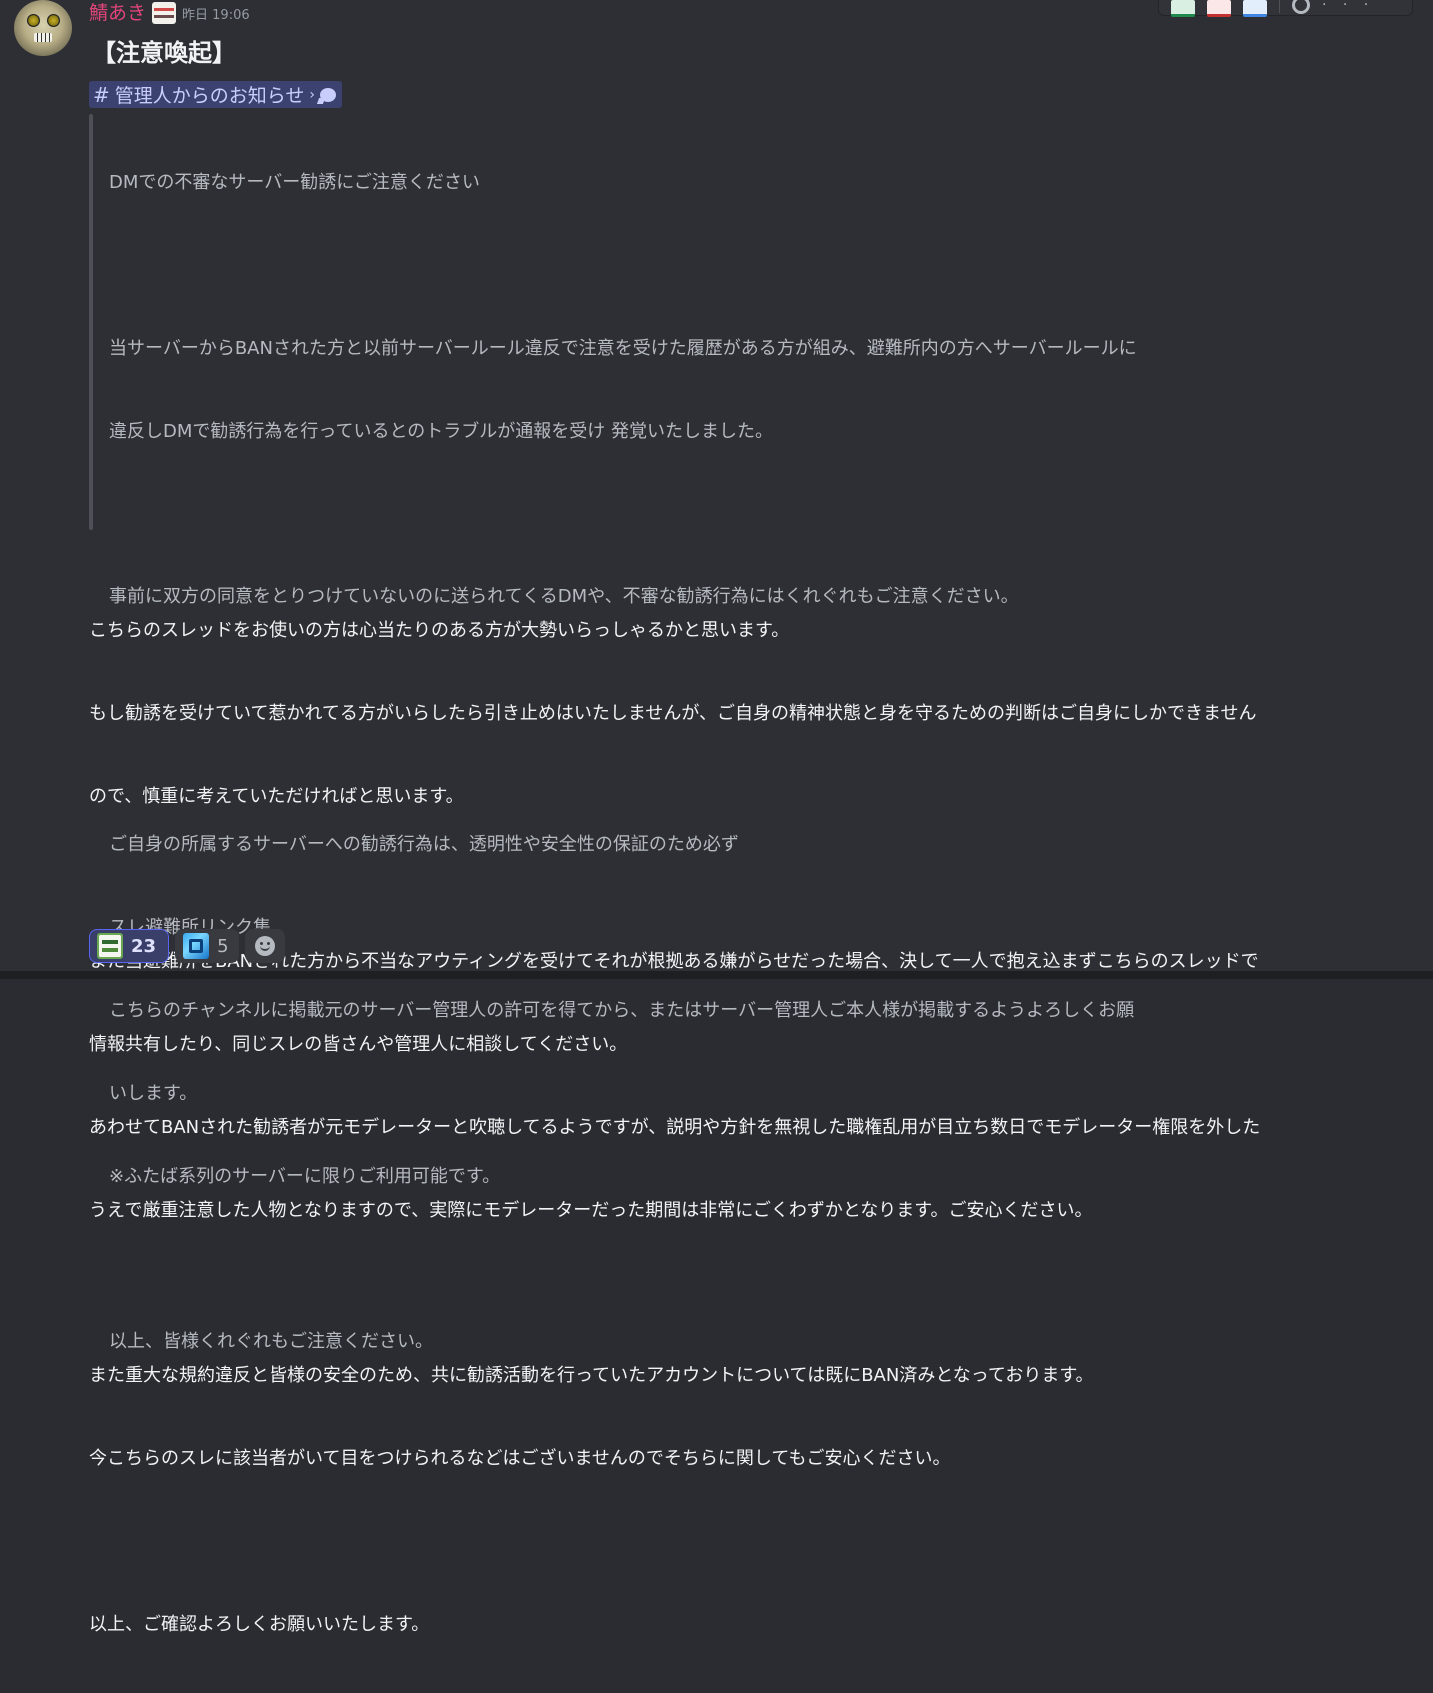  I want to click on hash-icon: #, so click(101, 94).